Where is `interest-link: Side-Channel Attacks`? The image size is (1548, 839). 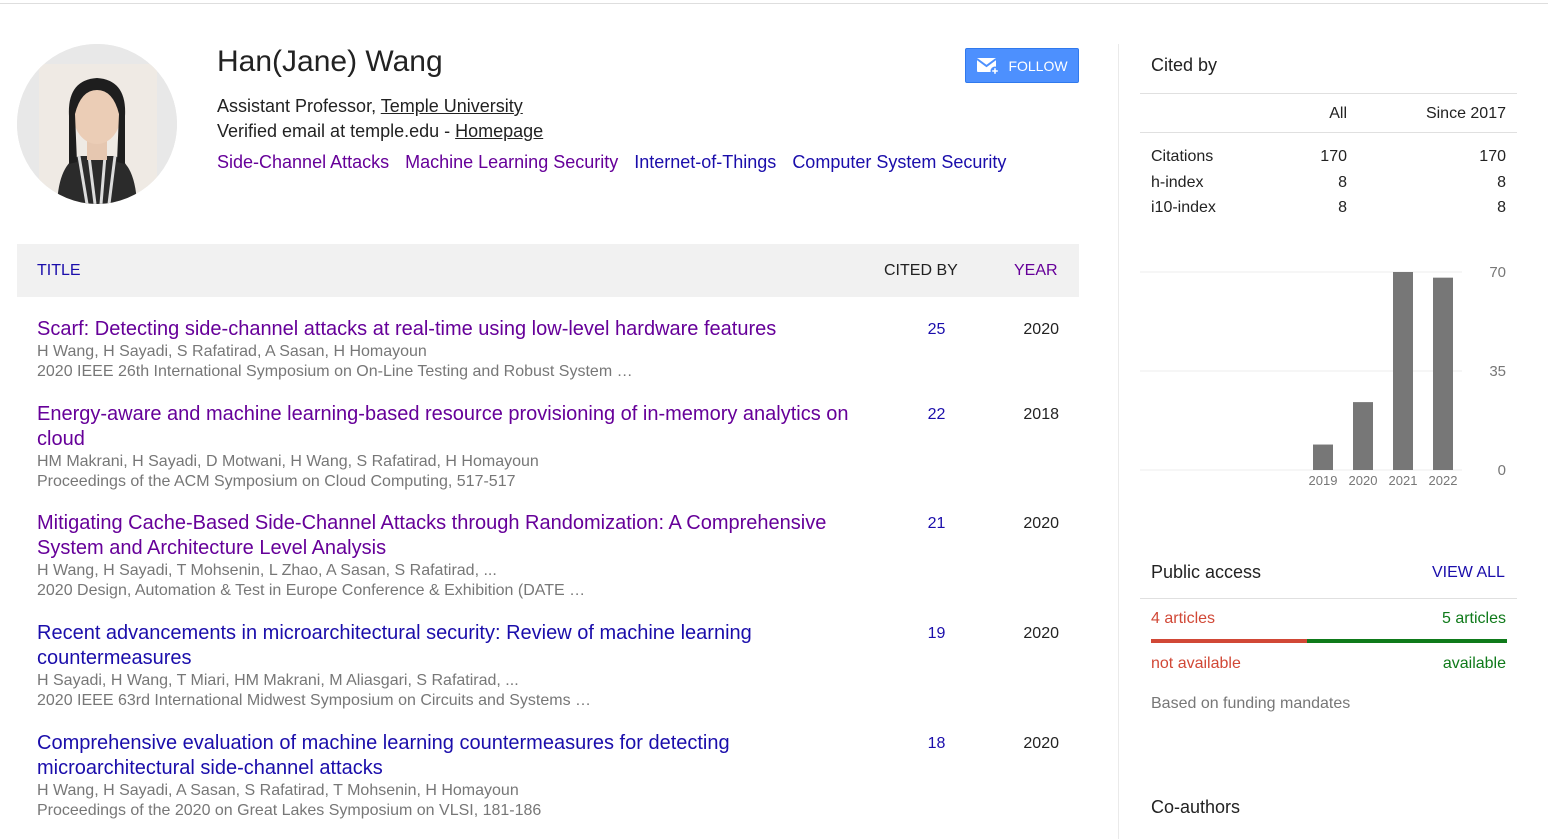 interest-link: Side-Channel Attacks is located at coordinates (303, 162).